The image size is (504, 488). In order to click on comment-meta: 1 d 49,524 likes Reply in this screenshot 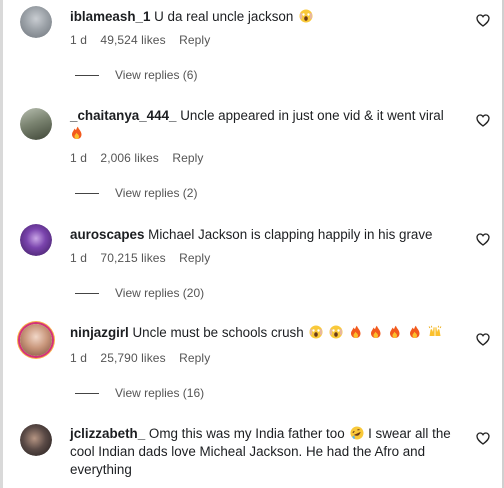, I will do `click(145, 40)`.